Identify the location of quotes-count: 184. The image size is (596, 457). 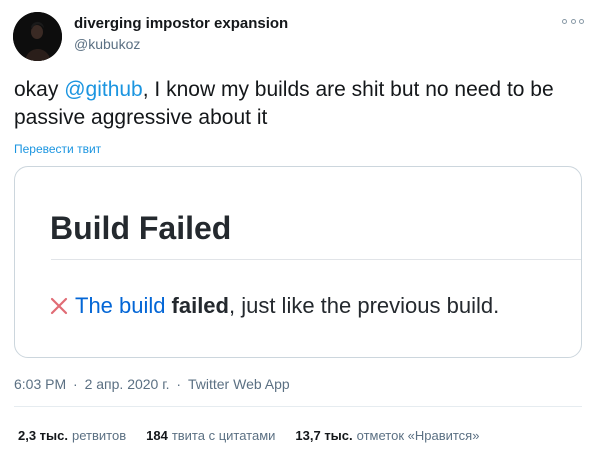
(157, 435).